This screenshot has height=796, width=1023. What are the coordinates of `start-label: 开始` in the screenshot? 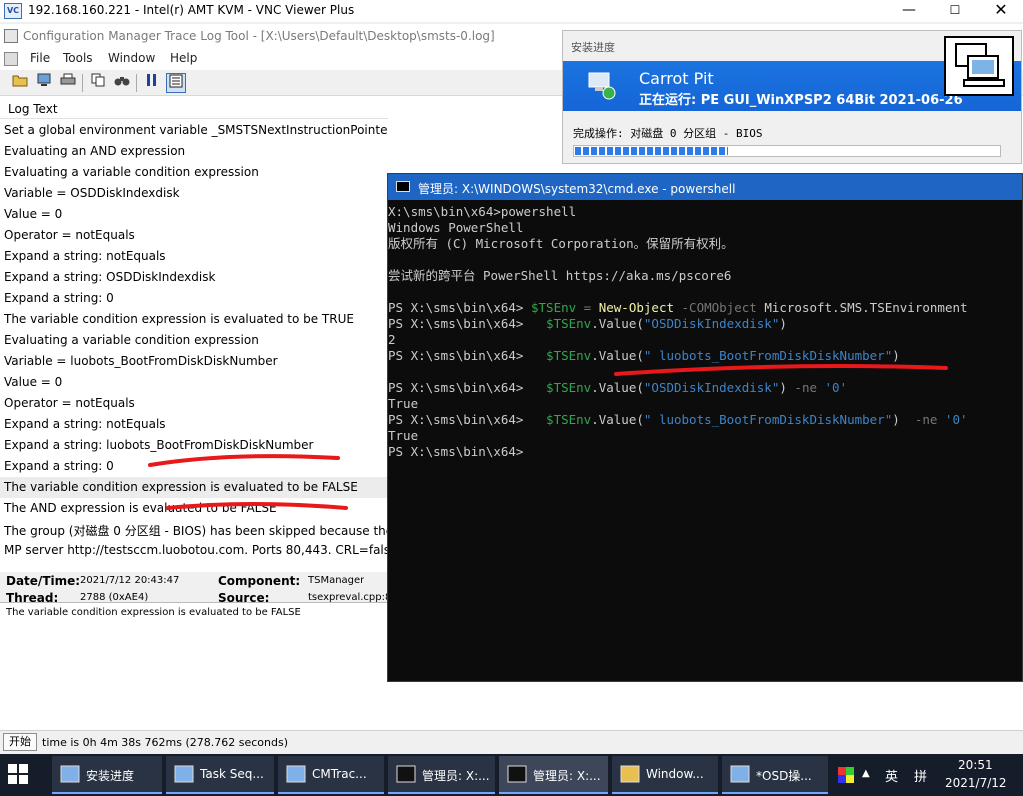 It's located at (20, 742).